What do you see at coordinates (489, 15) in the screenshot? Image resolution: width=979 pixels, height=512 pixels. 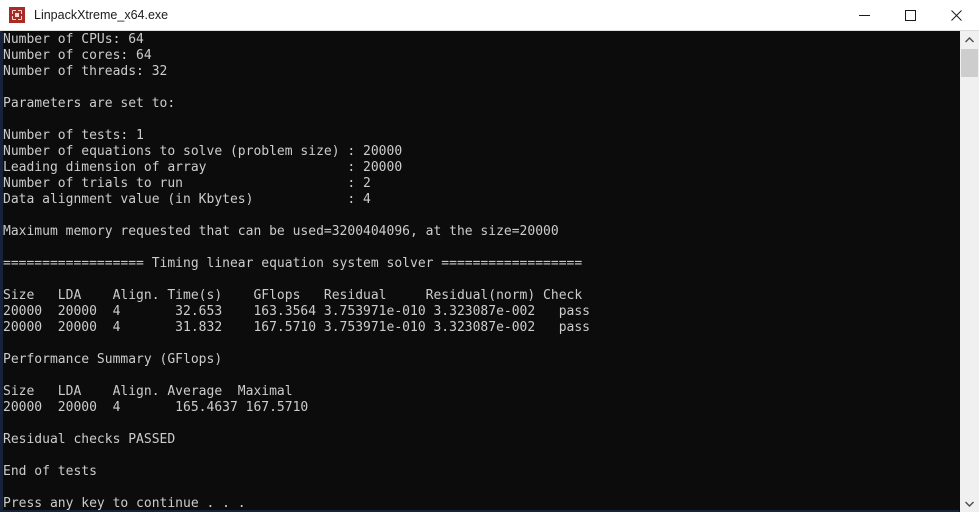 I see `title-bar: LinpackXtreme_x64.exe` at bounding box center [489, 15].